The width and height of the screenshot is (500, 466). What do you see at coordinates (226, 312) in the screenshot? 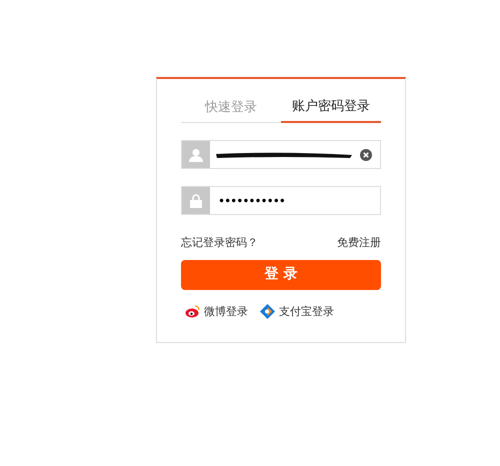
I see `social-login-link: 微博登录` at bounding box center [226, 312].